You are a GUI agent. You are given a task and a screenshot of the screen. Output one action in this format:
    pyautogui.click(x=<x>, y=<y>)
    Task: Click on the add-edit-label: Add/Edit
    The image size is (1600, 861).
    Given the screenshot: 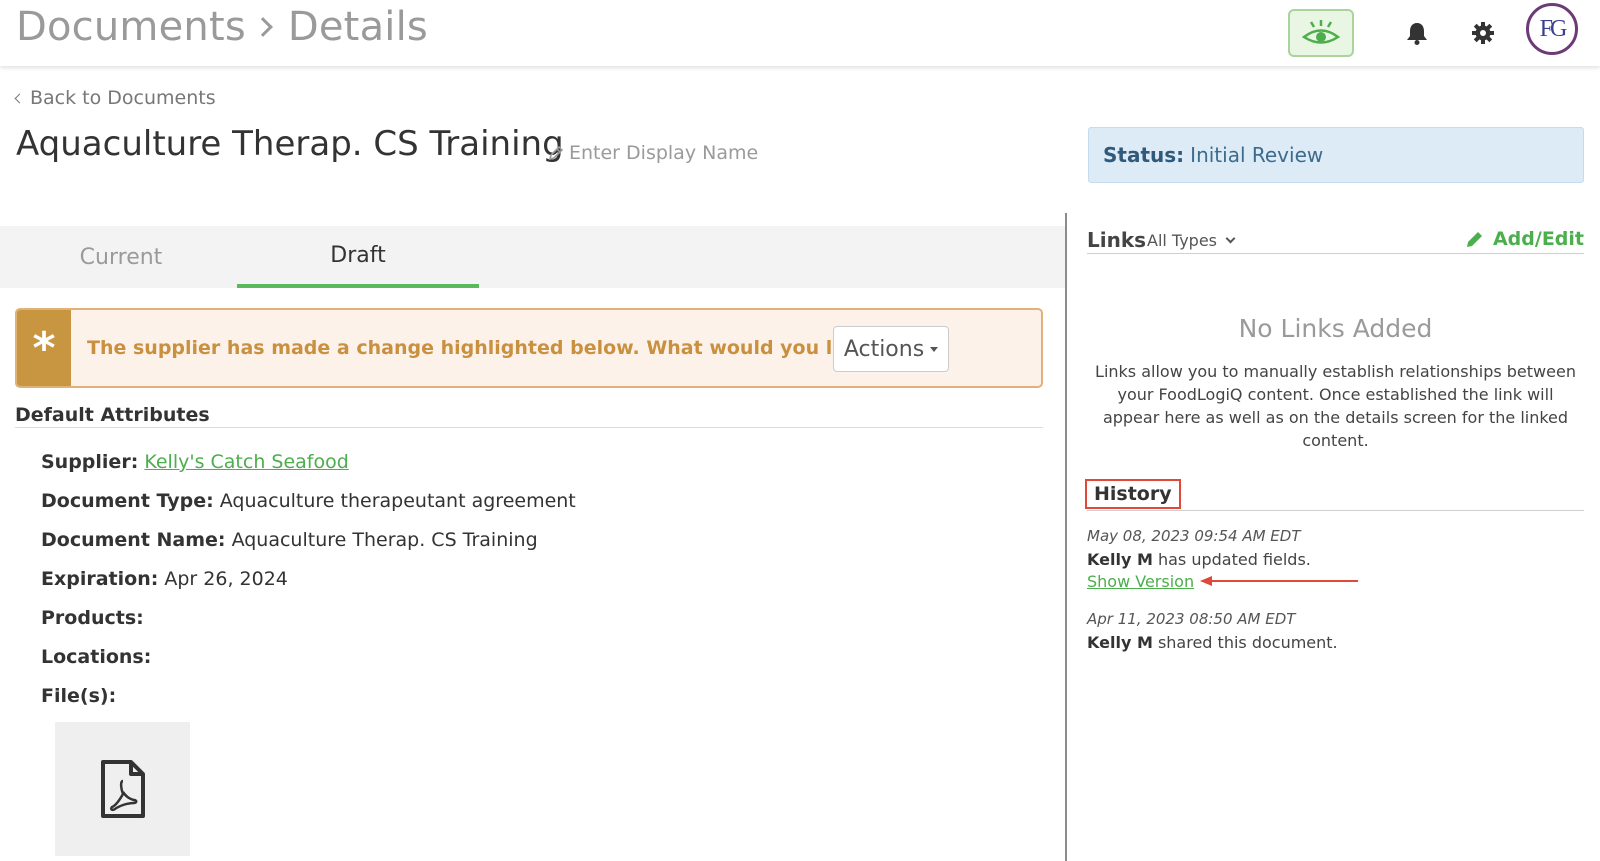 What is the action you would take?
    pyautogui.click(x=1538, y=239)
    